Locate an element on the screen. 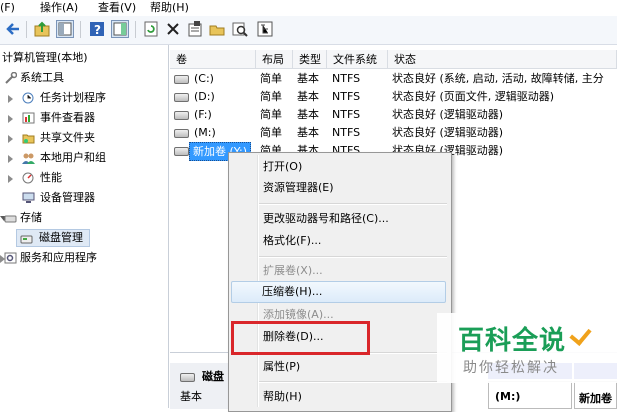  action-pane-icon is located at coordinates (120, 29).